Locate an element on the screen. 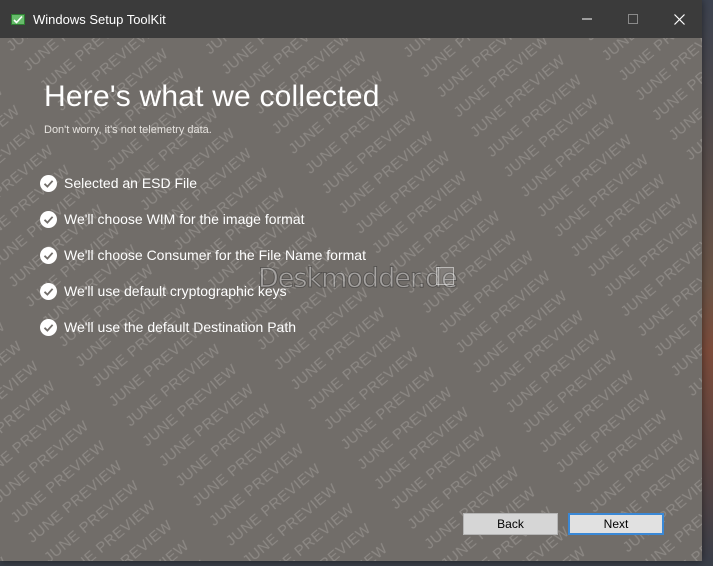  page-title: Here's what we collected is located at coordinates (212, 96).